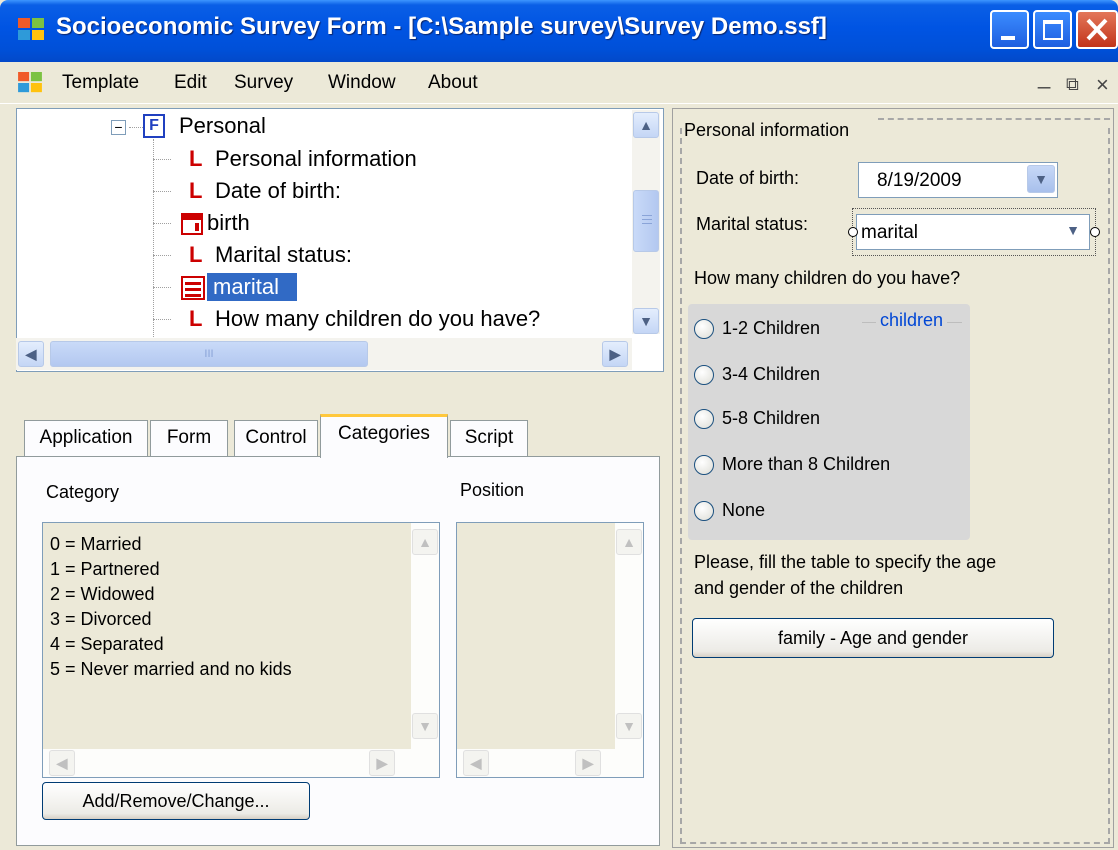  I want to click on menu-edit: Edit, so click(190, 83).